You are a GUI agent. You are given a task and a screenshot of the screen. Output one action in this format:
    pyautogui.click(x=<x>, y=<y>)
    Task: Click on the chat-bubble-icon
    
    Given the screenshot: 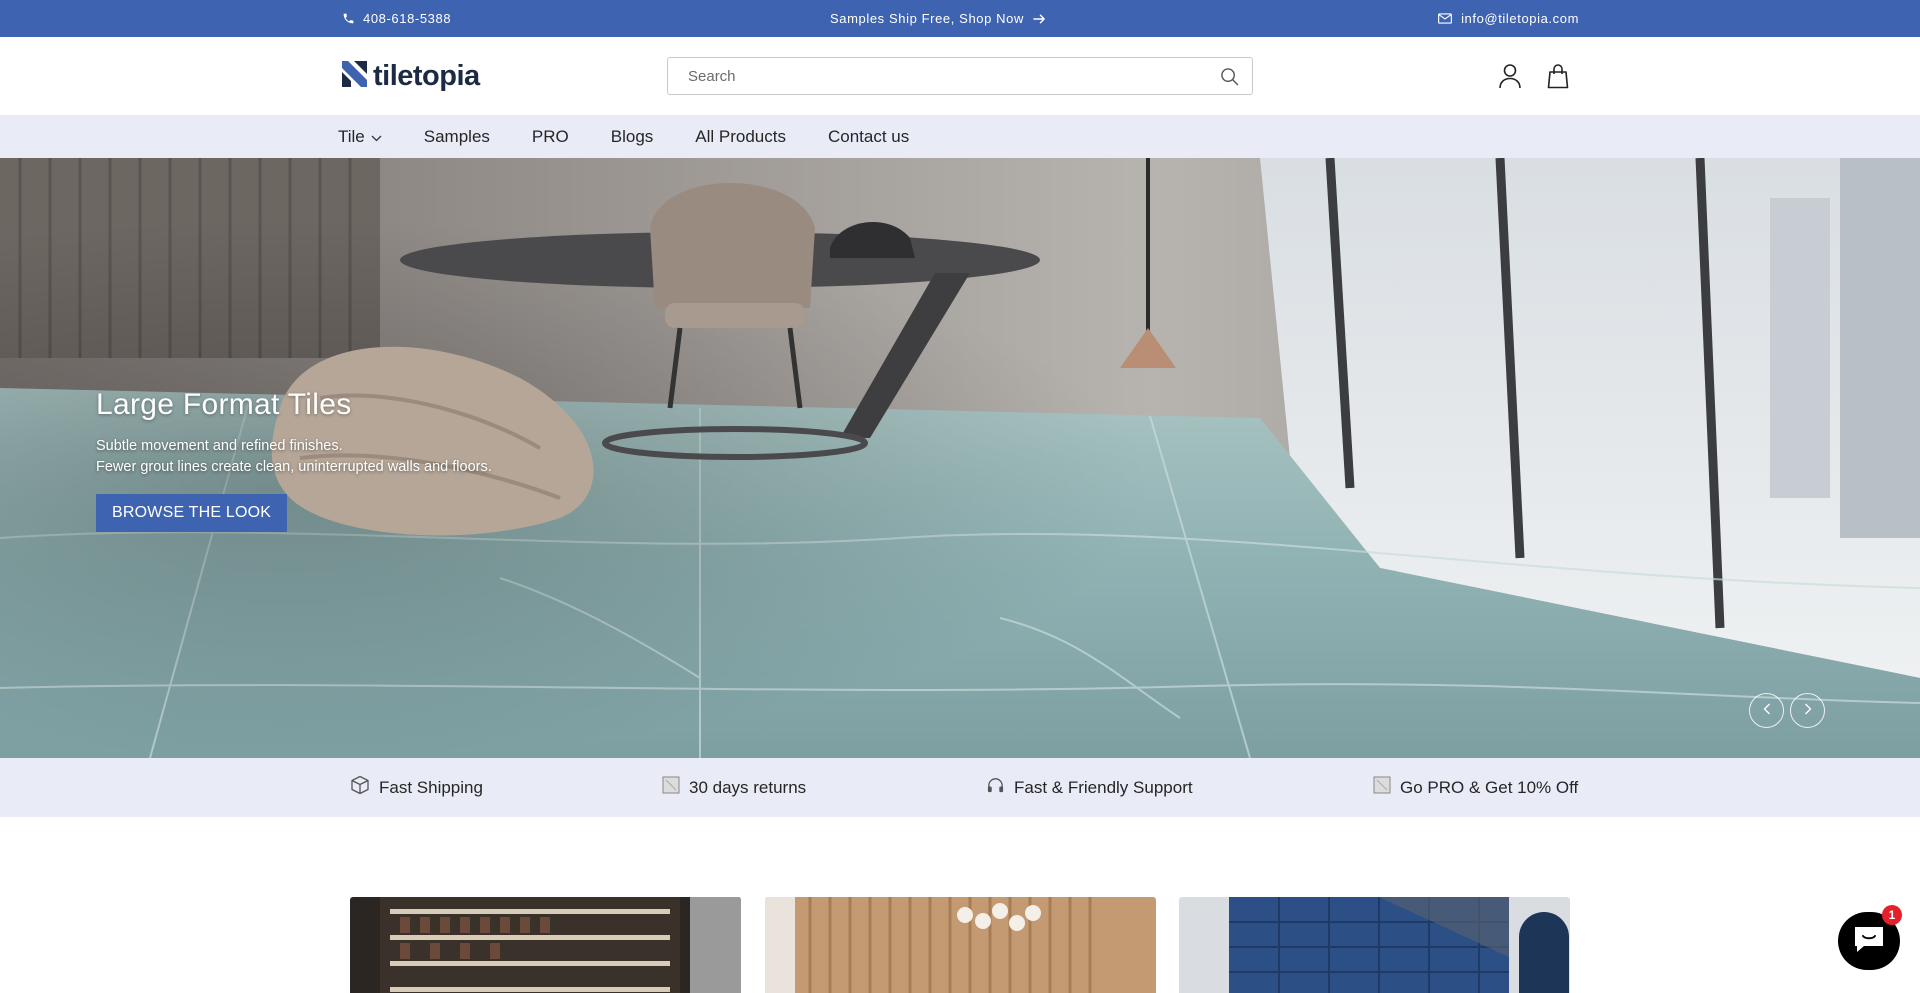 What is the action you would take?
    pyautogui.click(x=1869, y=941)
    